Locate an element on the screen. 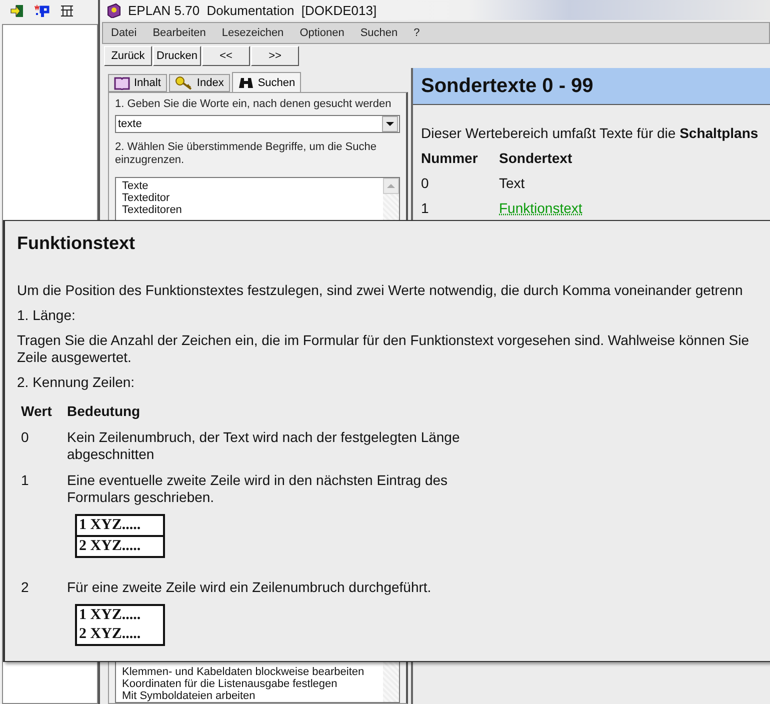  tab: Inhalt is located at coordinates (137, 83).